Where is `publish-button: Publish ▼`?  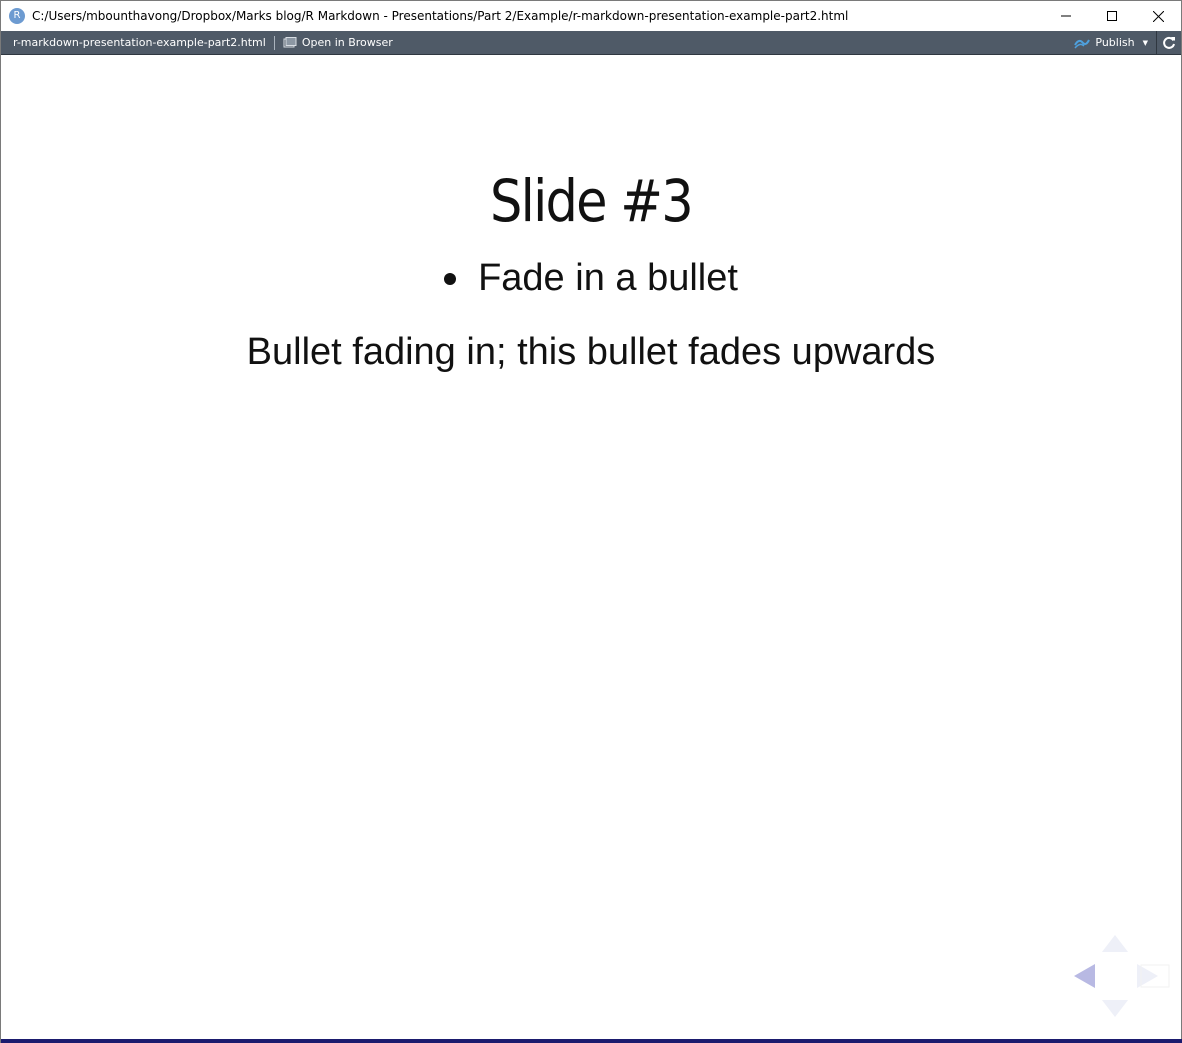
publish-button: Publish ▼ is located at coordinates (1111, 42).